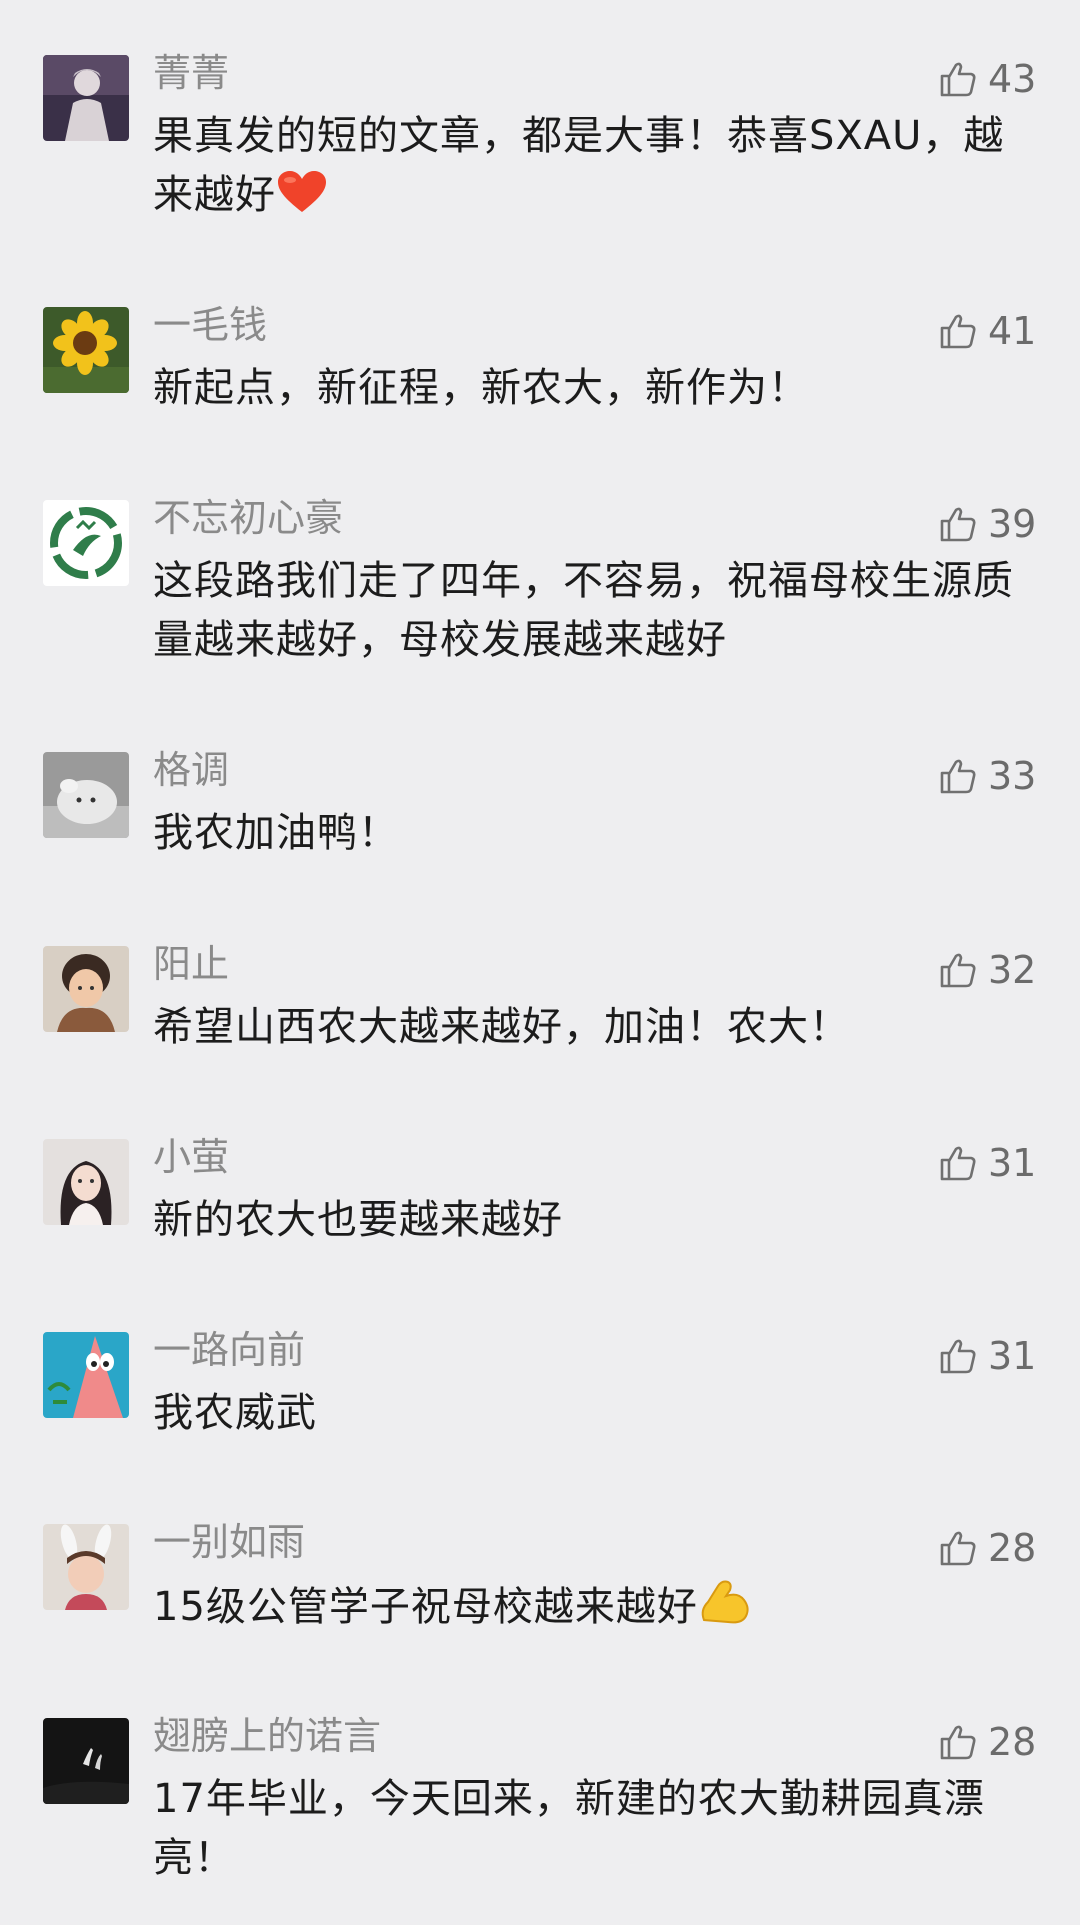 The height and width of the screenshot is (1925, 1080). What do you see at coordinates (248, 518) in the screenshot?
I see `nickname: 不忘初心豪` at bounding box center [248, 518].